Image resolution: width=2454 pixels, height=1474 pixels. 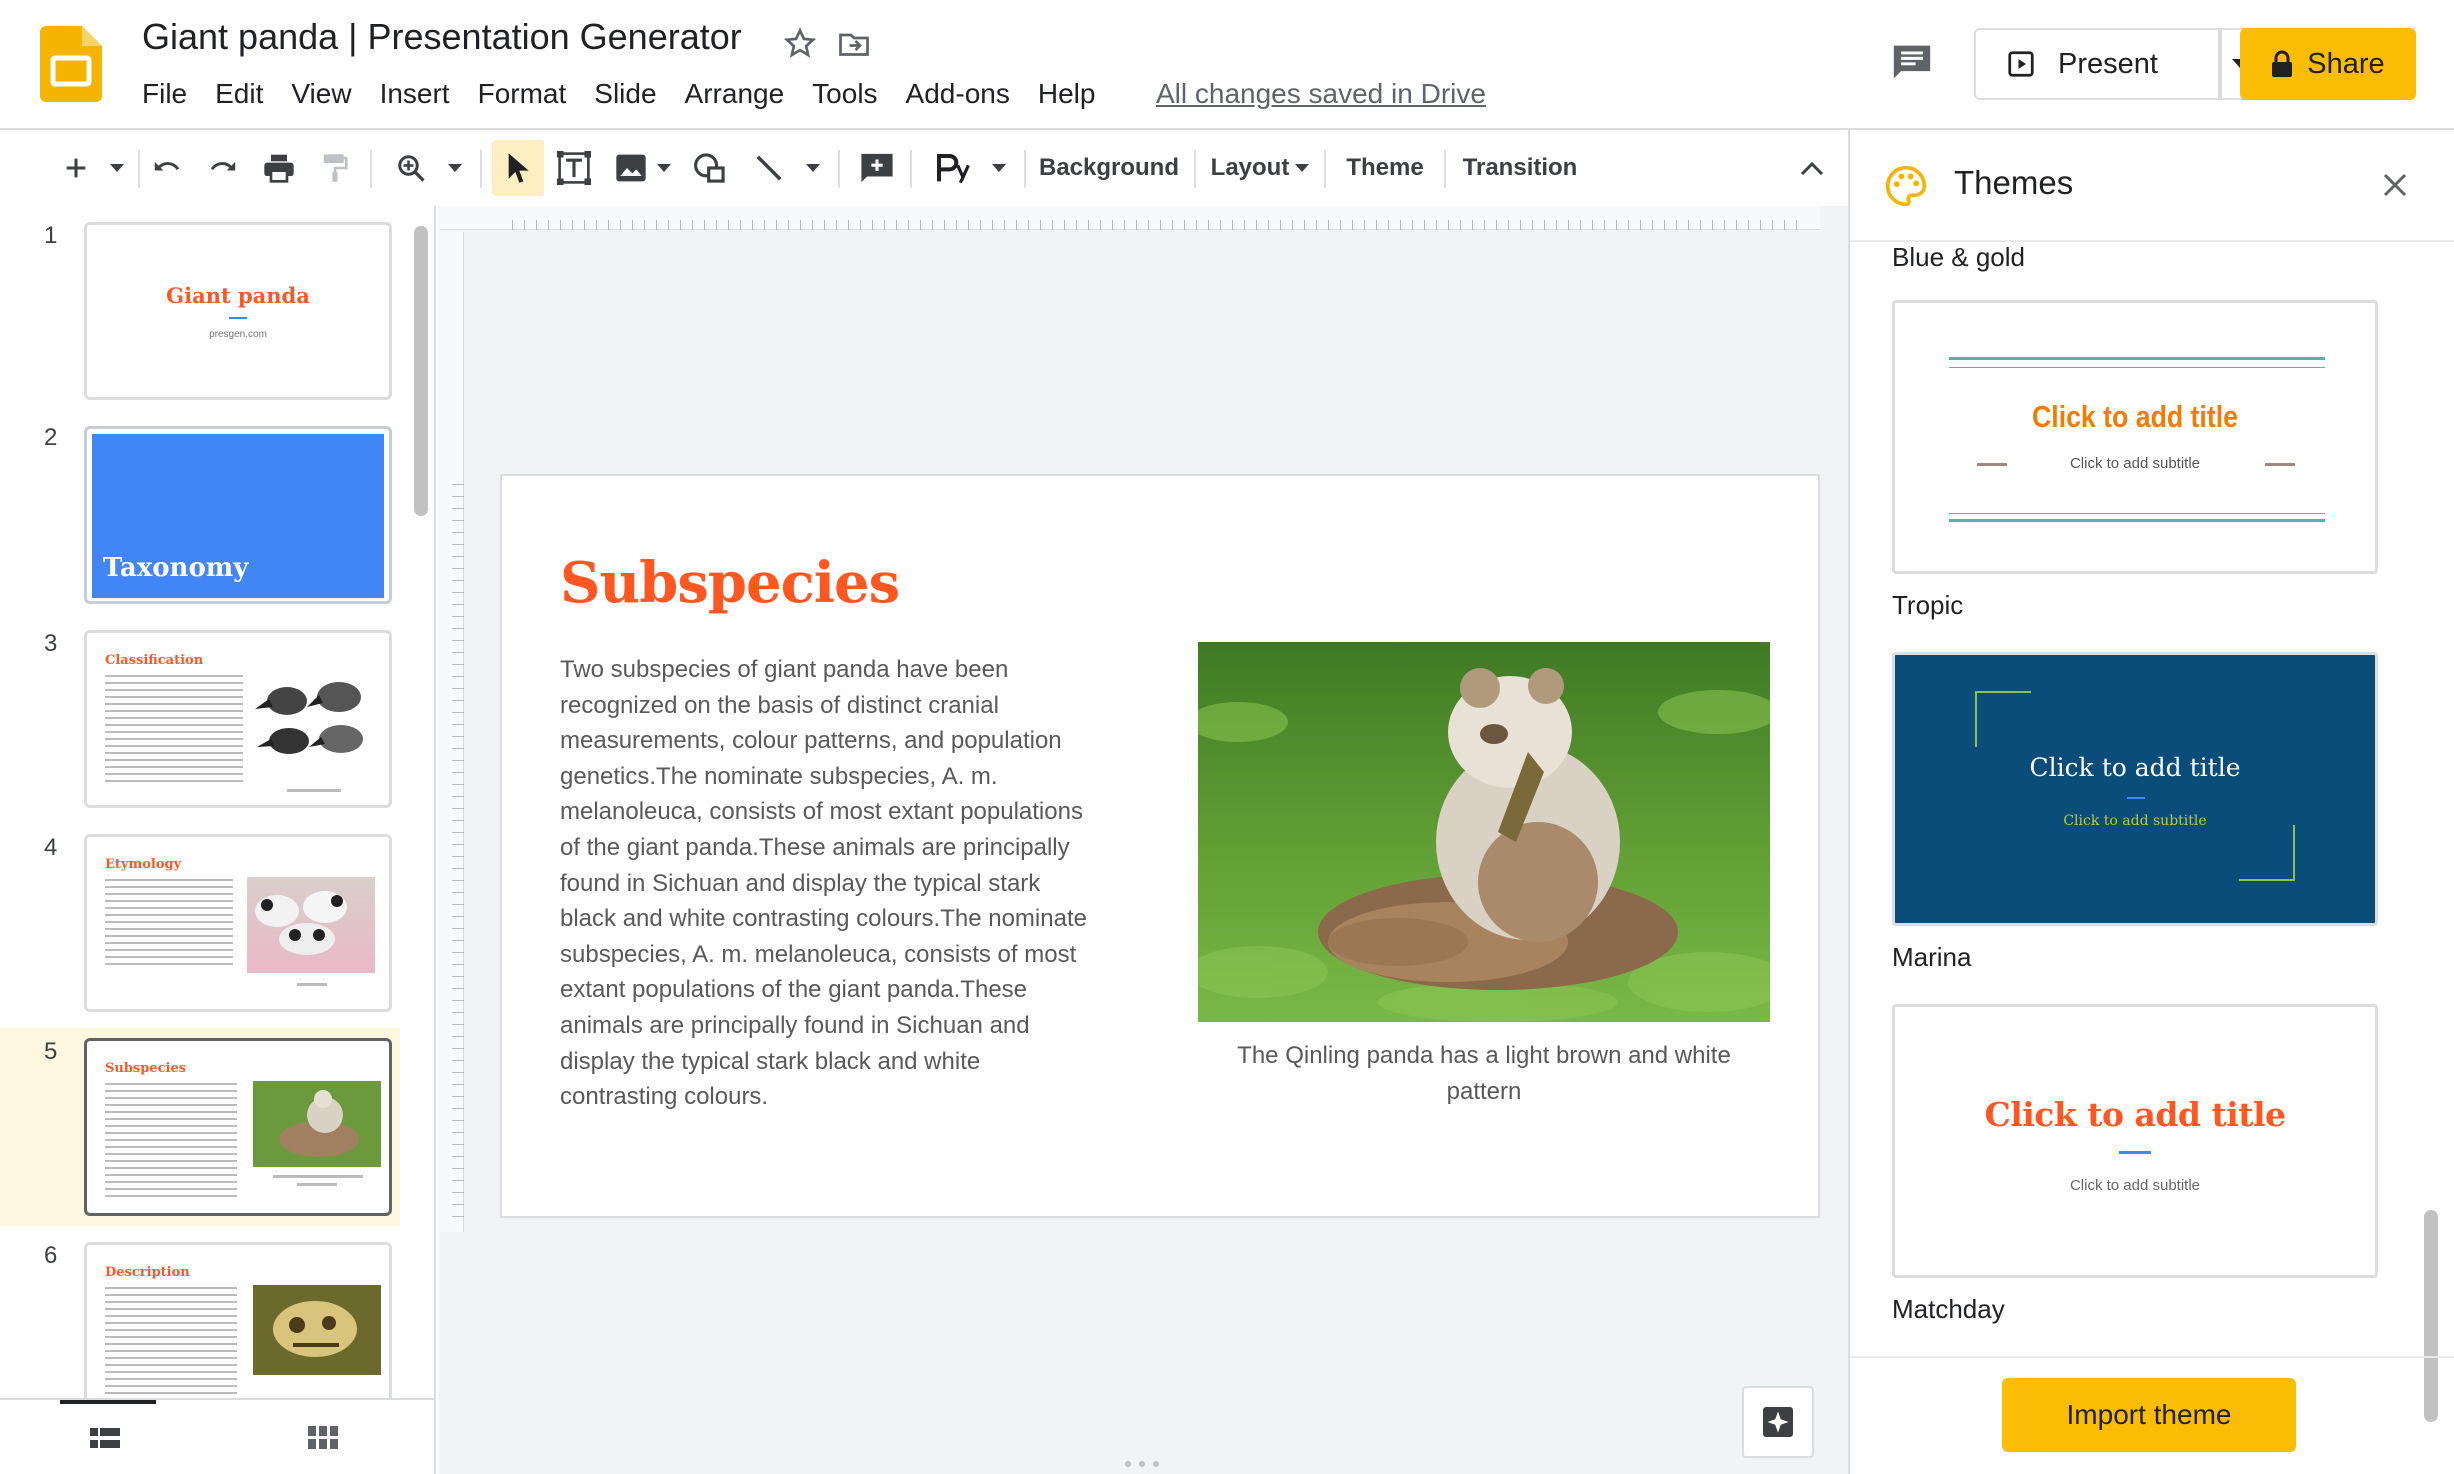 What do you see at coordinates (2135, 437) in the screenshot?
I see `theme-card-tropic: Click to add title Click to add subtitle` at bounding box center [2135, 437].